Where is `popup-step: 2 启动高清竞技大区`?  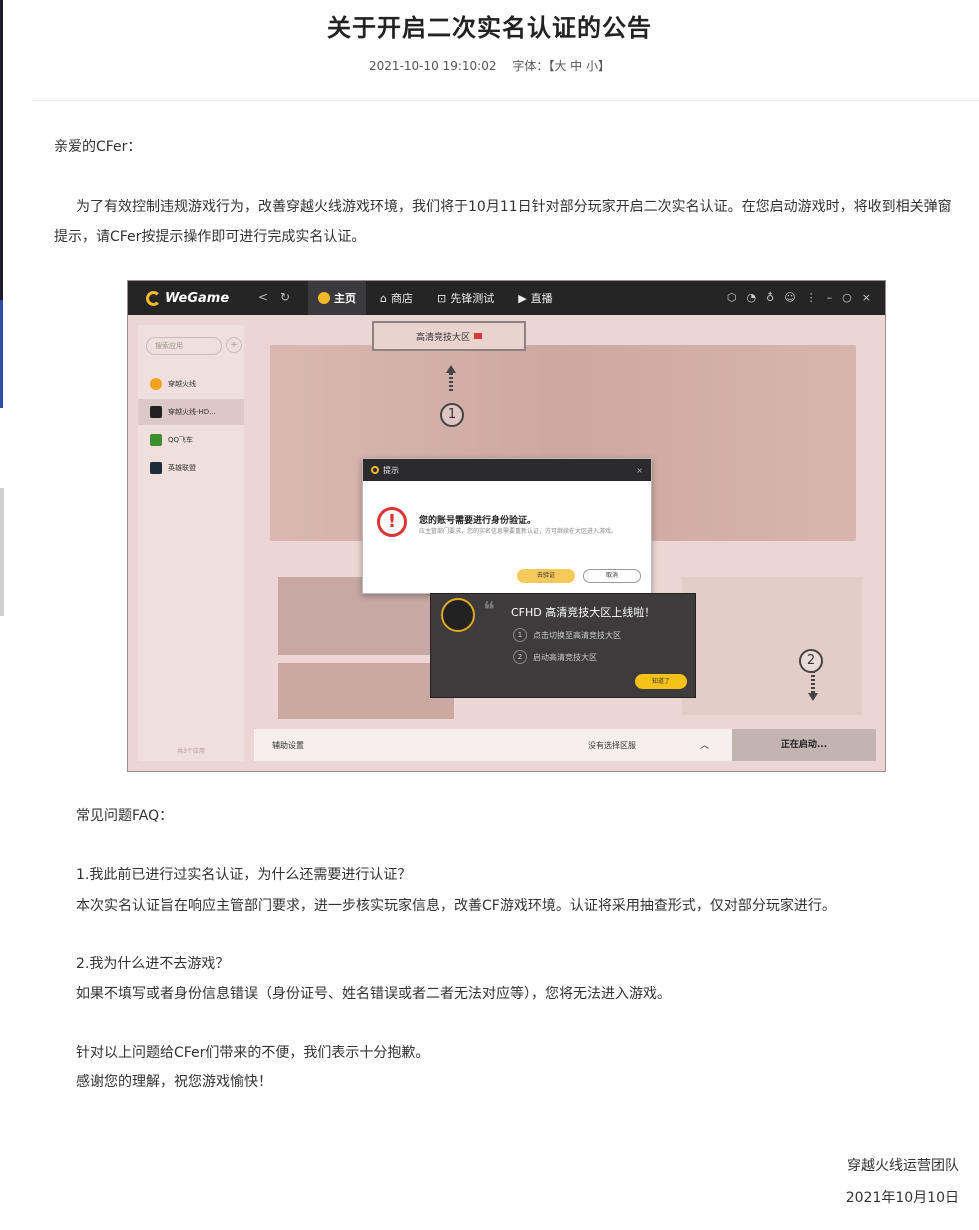
popup-step: 2 启动高清竞技大区 is located at coordinates (555, 657).